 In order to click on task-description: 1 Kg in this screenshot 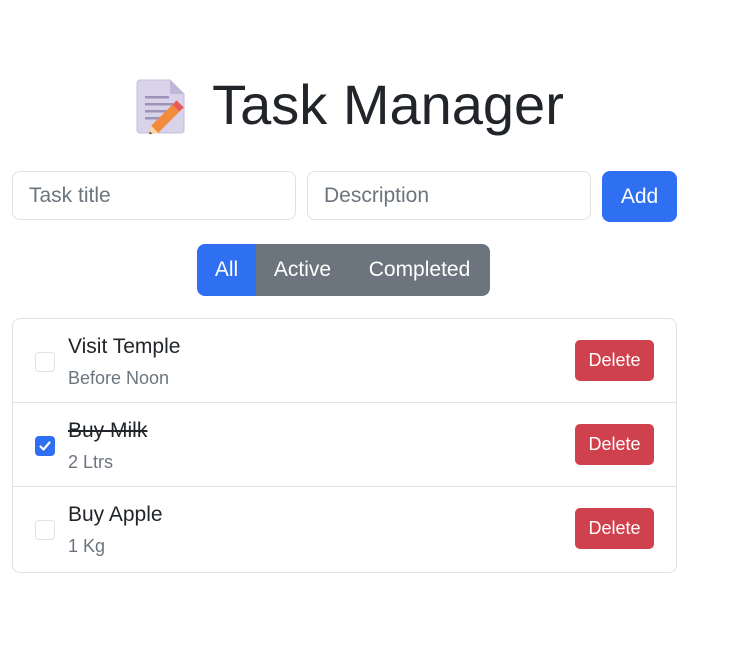, I will do `click(87, 546)`.